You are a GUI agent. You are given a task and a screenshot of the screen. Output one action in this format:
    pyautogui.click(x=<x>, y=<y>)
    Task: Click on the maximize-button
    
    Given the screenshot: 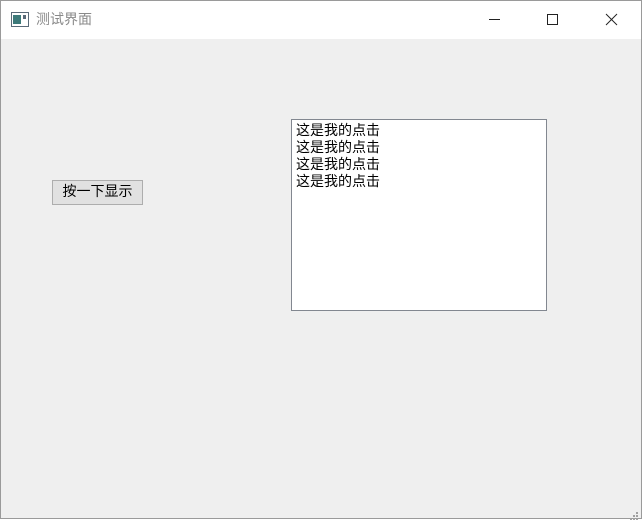 What is the action you would take?
    pyautogui.click(x=552, y=20)
    